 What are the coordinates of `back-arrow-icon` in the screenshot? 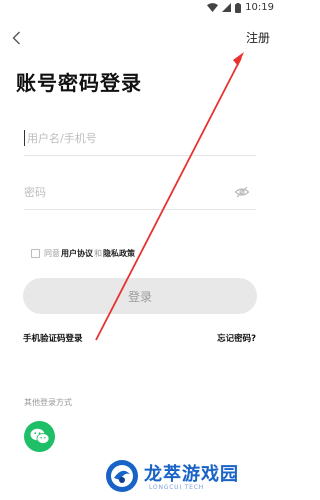 It's located at (16, 38).